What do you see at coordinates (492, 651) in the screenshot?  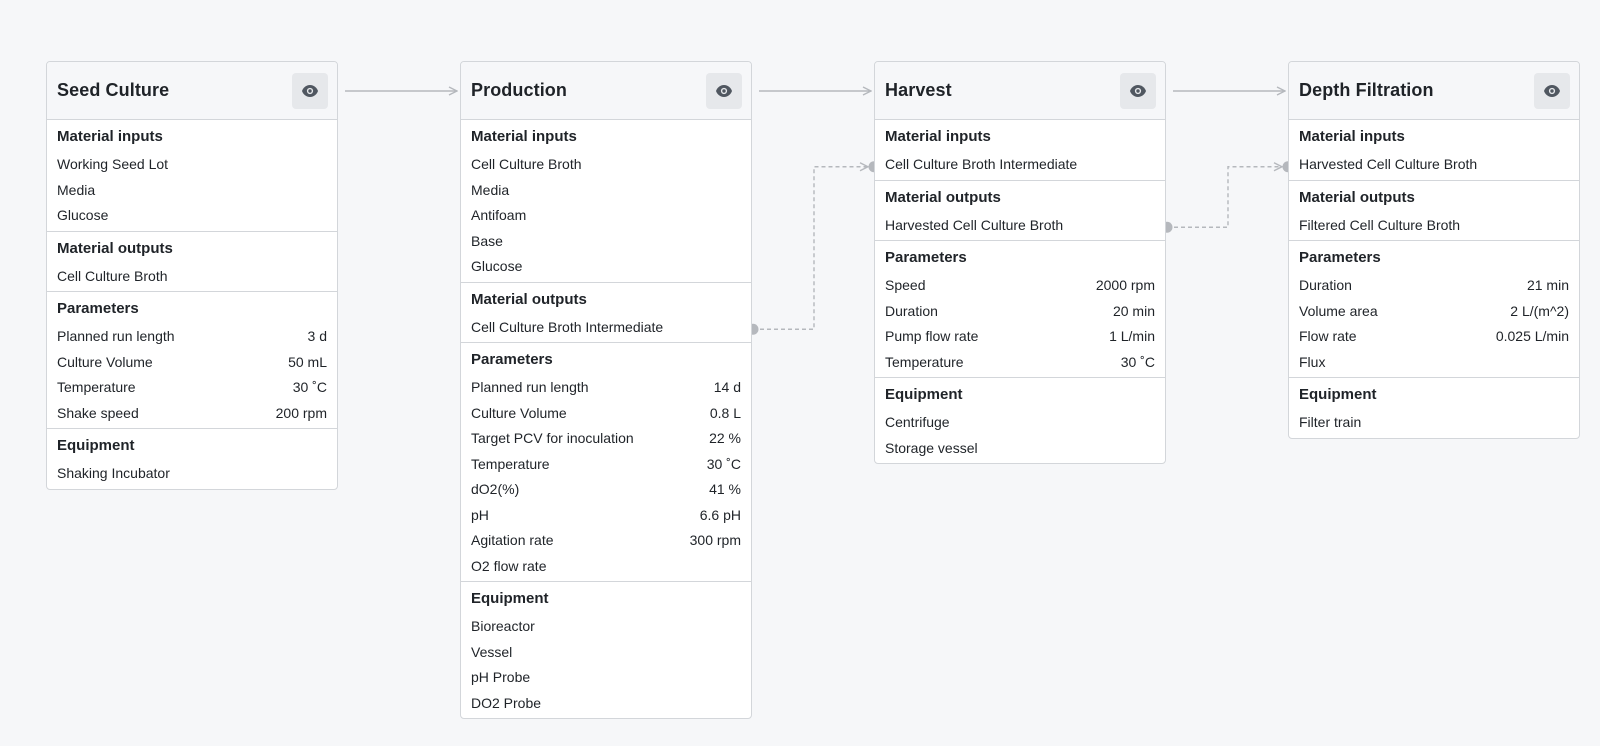 I see `item-label: Vessel` at bounding box center [492, 651].